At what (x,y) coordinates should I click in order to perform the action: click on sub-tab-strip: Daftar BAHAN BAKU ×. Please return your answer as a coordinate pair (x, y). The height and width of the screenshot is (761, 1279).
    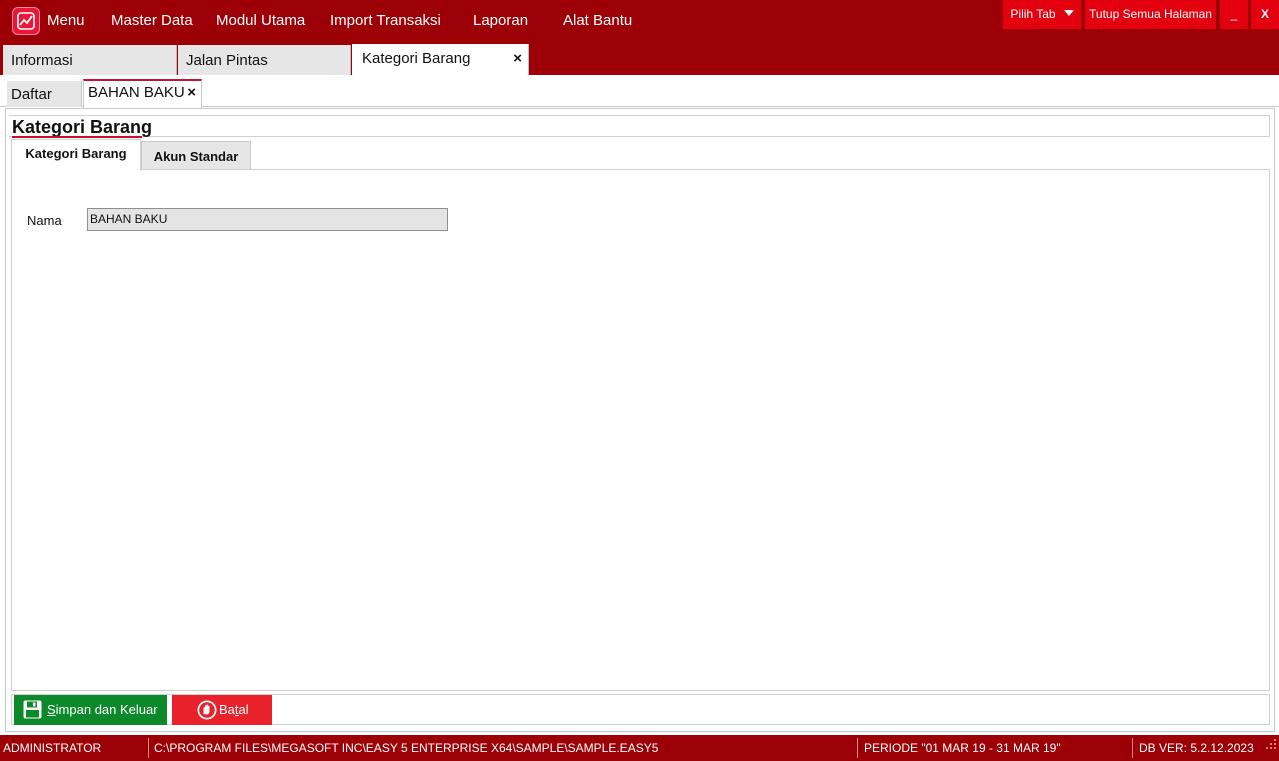
    Looking at the image, I should click on (639, 91).